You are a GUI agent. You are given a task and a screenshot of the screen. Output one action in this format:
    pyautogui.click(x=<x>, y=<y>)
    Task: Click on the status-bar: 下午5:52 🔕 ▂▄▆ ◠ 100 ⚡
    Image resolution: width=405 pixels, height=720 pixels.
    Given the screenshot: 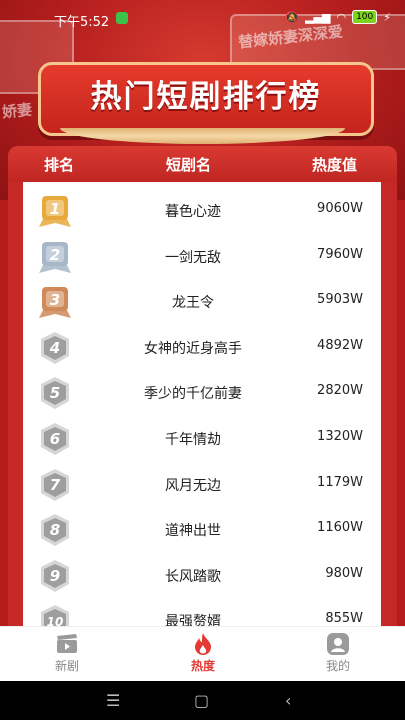 What is the action you would take?
    pyautogui.click(x=202, y=17)
    